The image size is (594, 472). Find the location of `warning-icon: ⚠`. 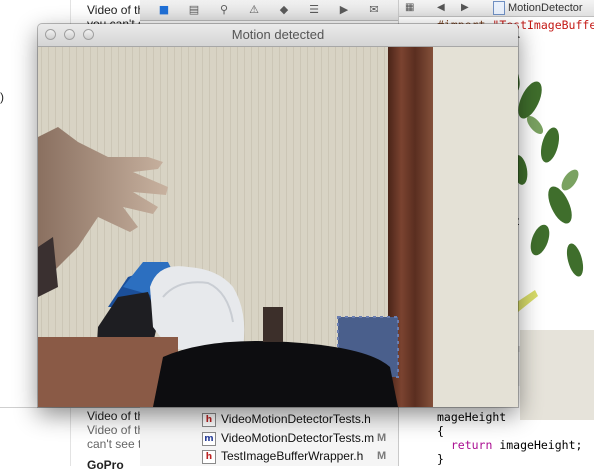

warning-icon: ⚠ is located at coordinates (254, 10).